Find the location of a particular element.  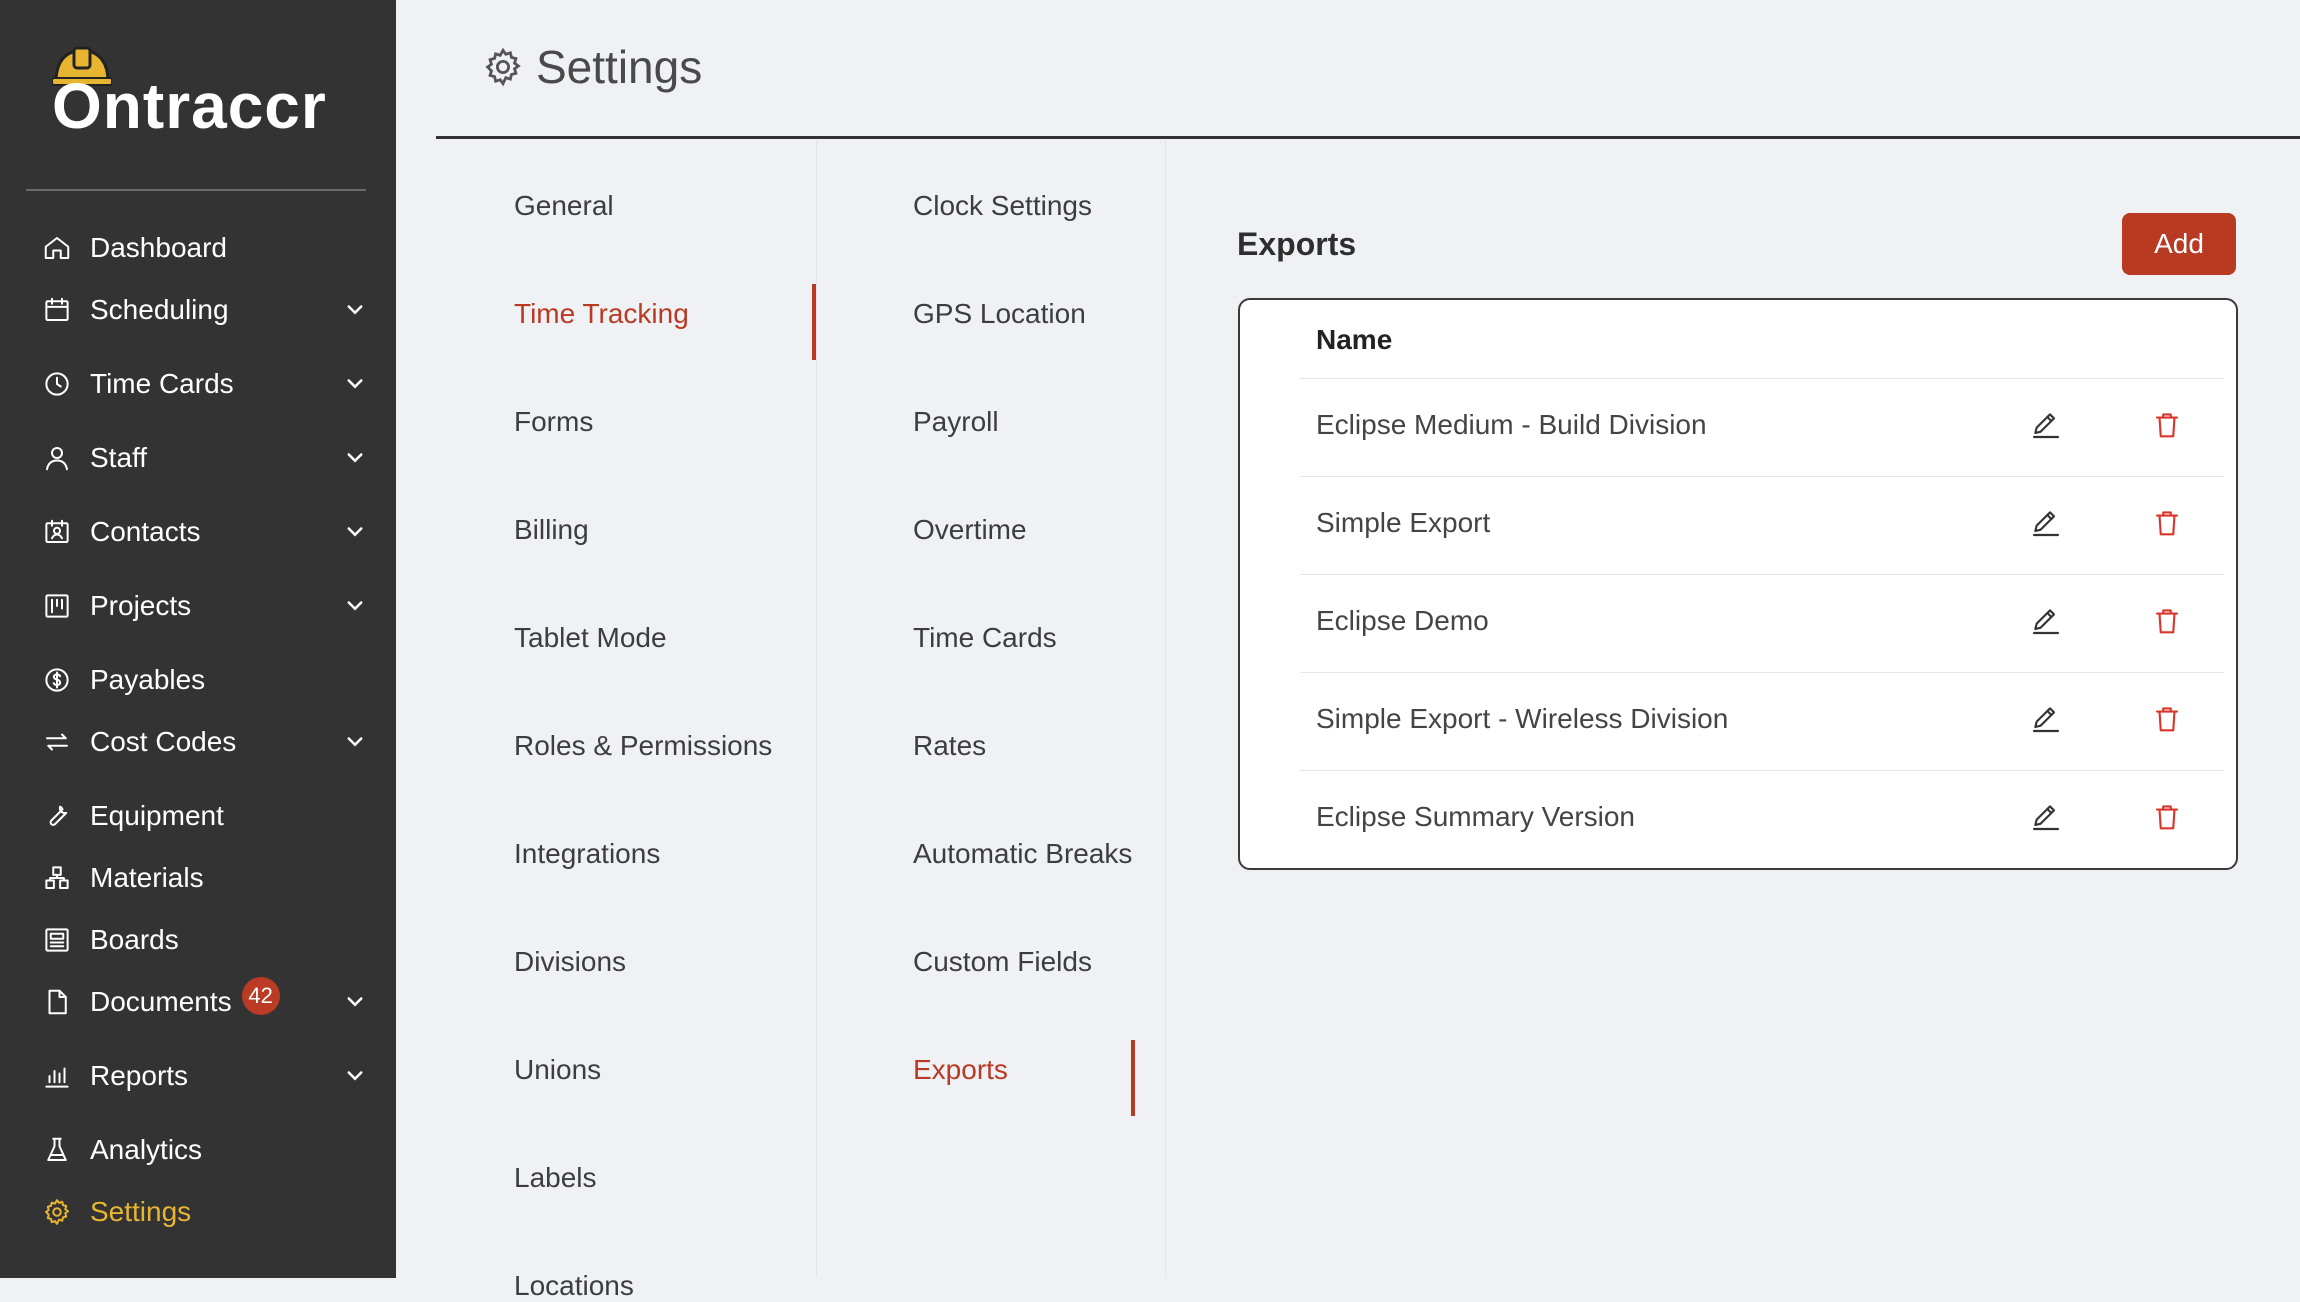

header-divider is located at coordinates (1368, 137).